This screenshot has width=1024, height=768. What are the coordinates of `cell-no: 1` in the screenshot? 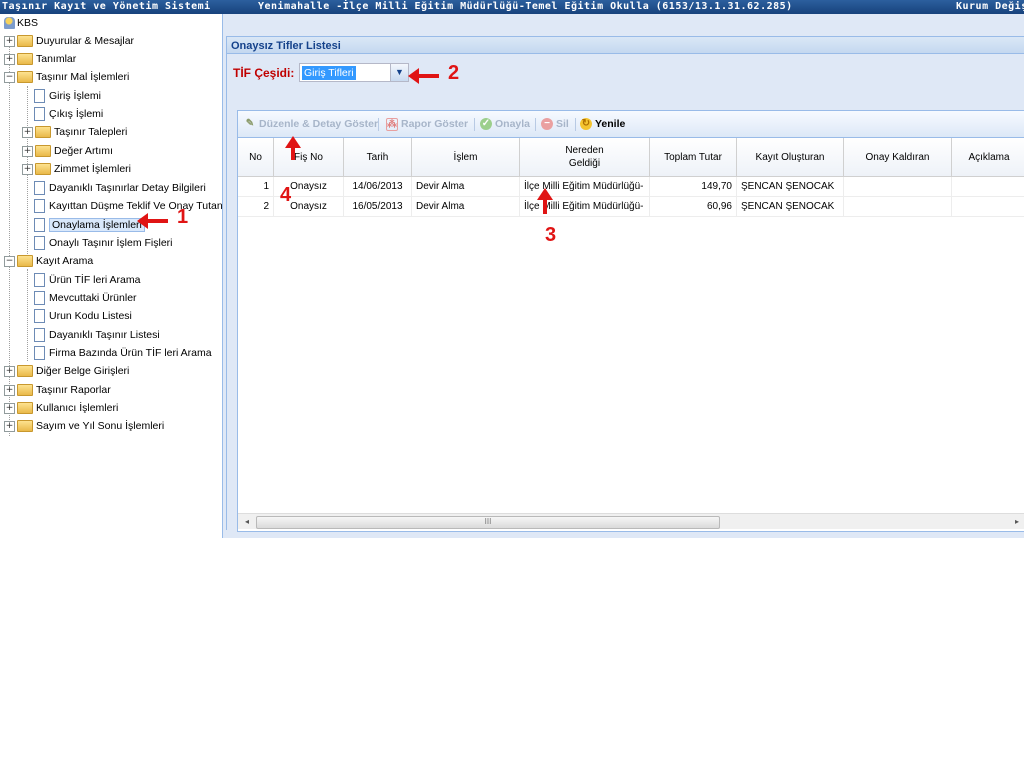 It's located at (256, 186).